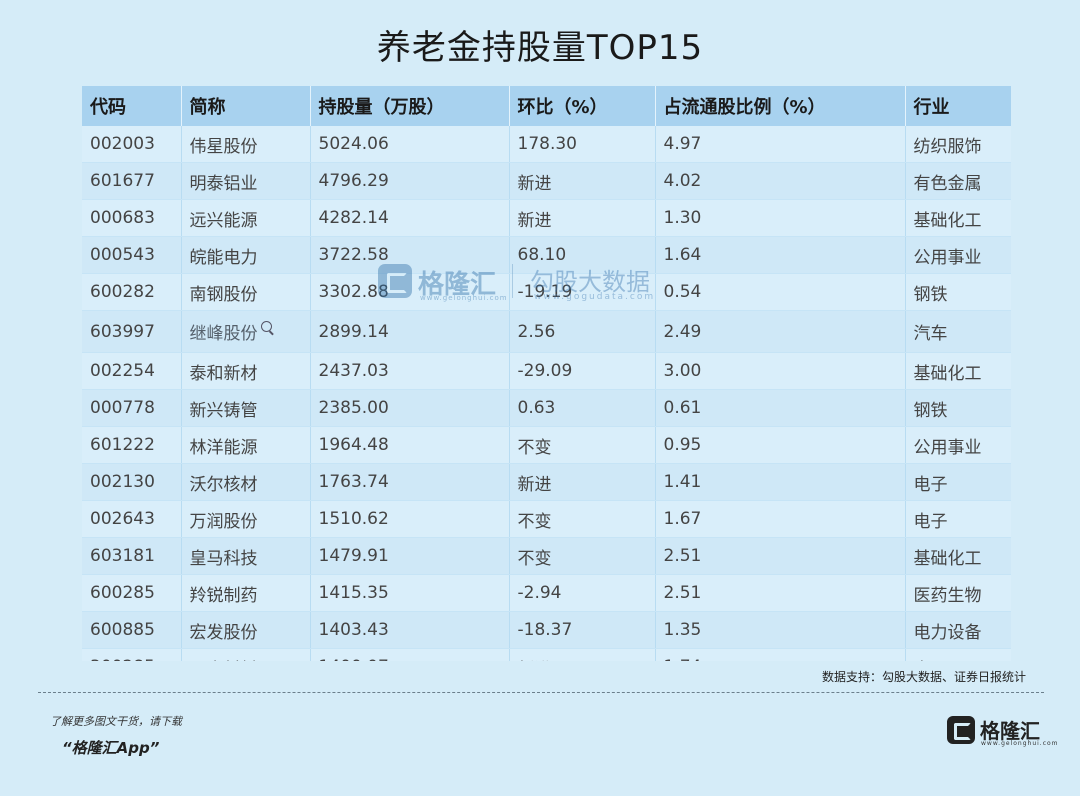 The image size is (1080, 796). Describe the element at coordinates (132, 331) in the screenshot. I see `cell-code: 603997` at that location.